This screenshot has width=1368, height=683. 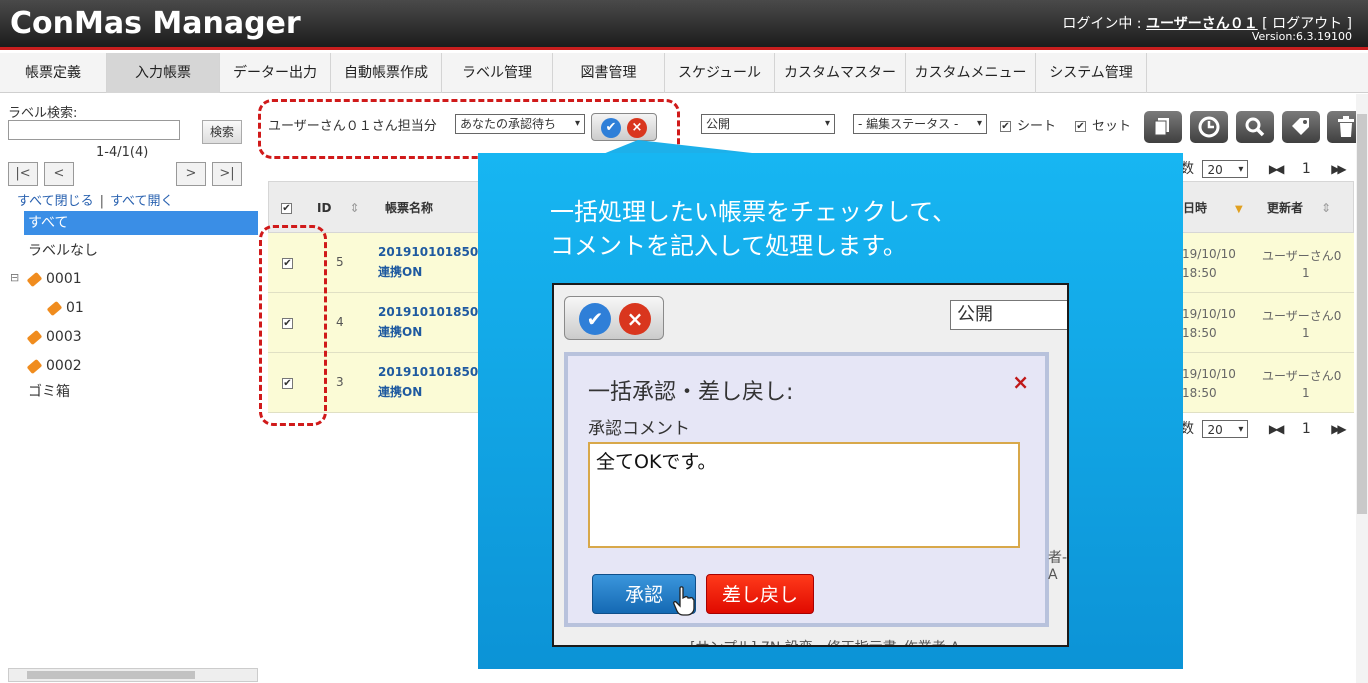 I want to click on callout-text: 一括処理したい帳票をチェックして、 コメントを記入して処理します。, so click(x=753, y=229).